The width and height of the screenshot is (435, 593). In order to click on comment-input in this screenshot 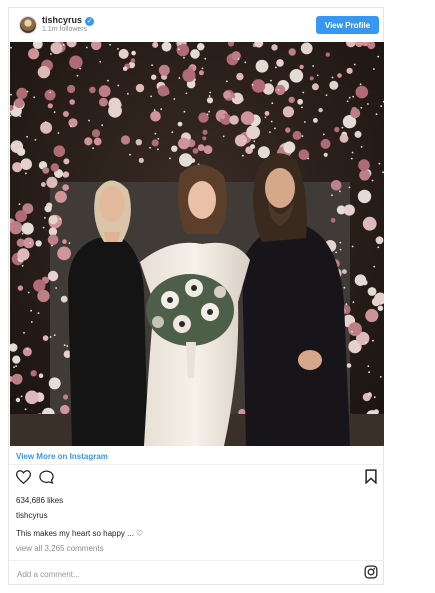, I will do `click(167, 574)`.